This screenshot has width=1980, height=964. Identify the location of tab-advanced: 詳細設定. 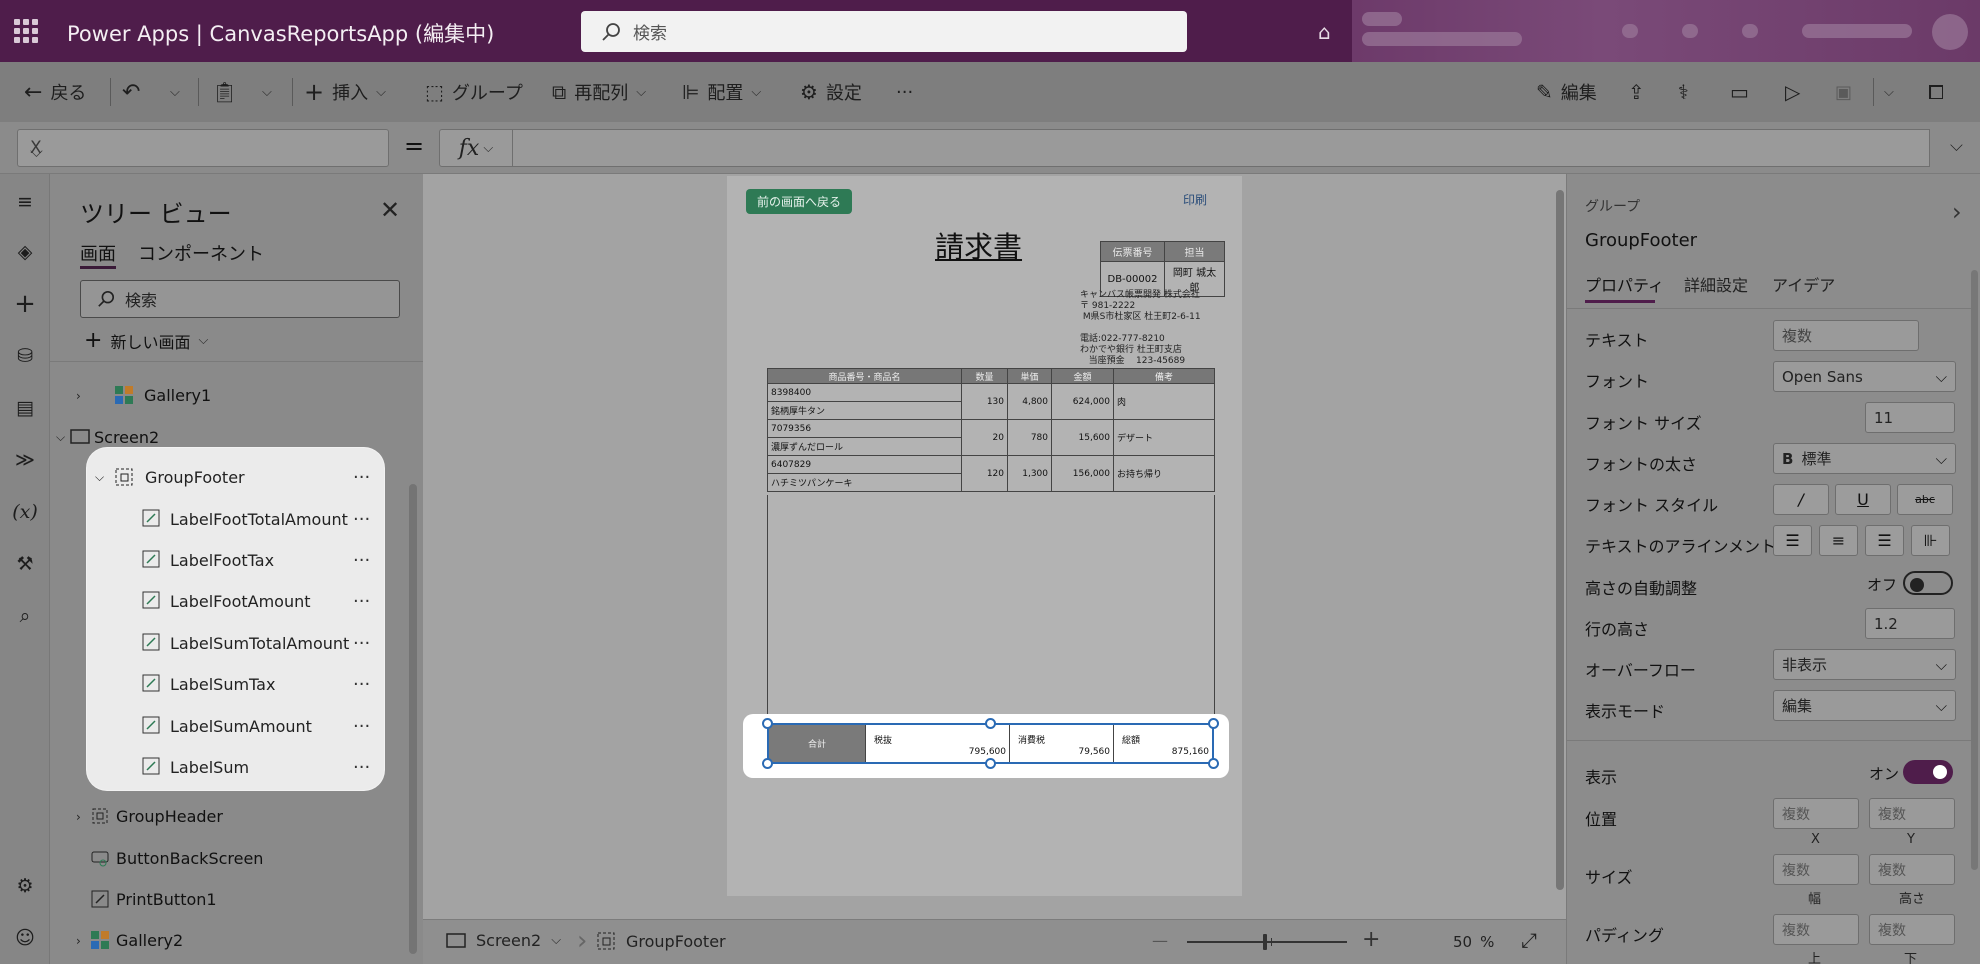
(1716, 284).